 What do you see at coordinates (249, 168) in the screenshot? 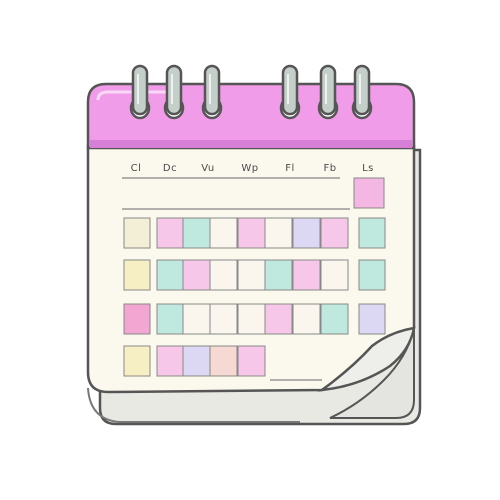
I see `weekday-label: Wp` at bounding box center [249, 168].